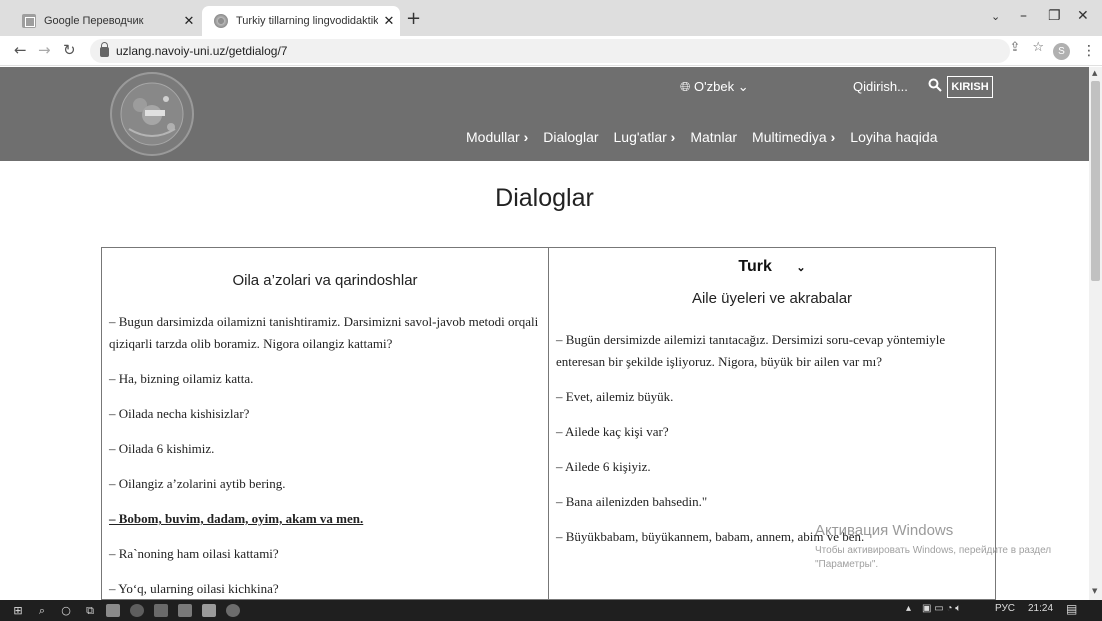  I want to click on language-label: O'zbek, so click(714, 86).